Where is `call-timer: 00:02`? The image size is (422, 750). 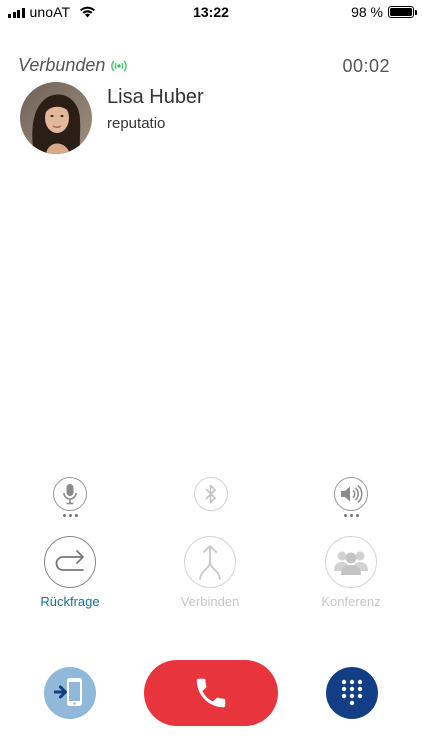
call-timer: 00:02 is located at coordinates (366, 66).